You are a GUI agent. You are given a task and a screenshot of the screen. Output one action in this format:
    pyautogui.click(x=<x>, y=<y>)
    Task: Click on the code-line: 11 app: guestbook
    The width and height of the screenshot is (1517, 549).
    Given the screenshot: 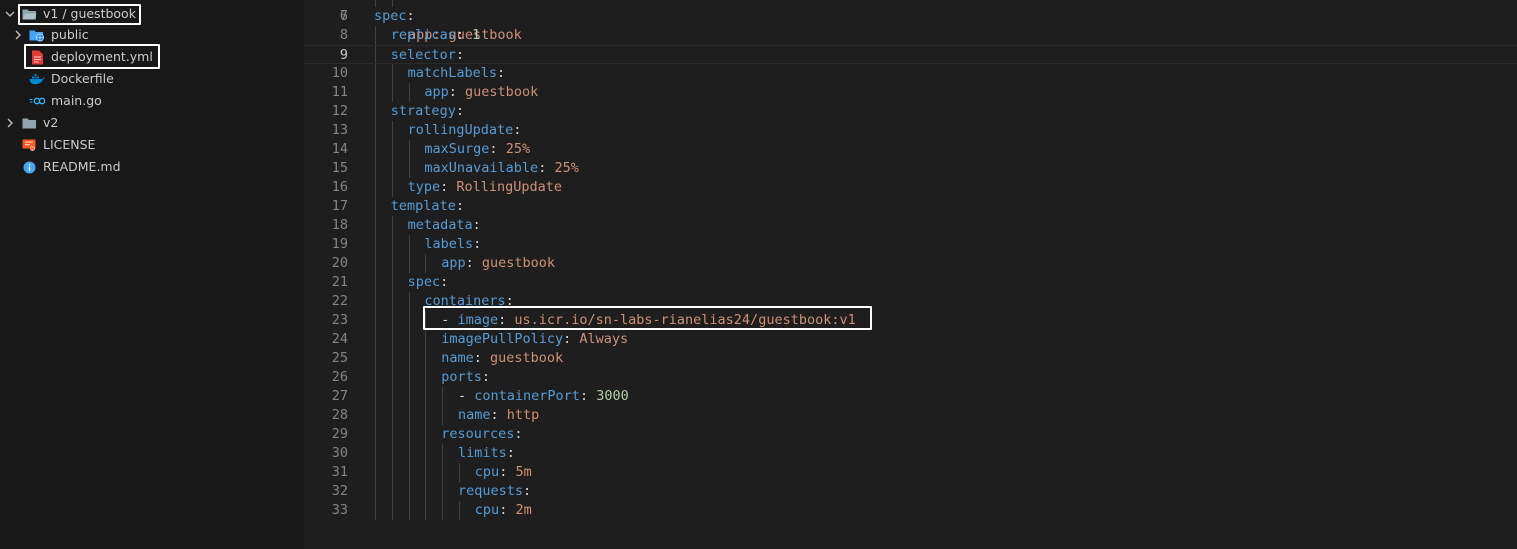 What is the action you would take?
    pyautogui.click(x=910, y=92)
    